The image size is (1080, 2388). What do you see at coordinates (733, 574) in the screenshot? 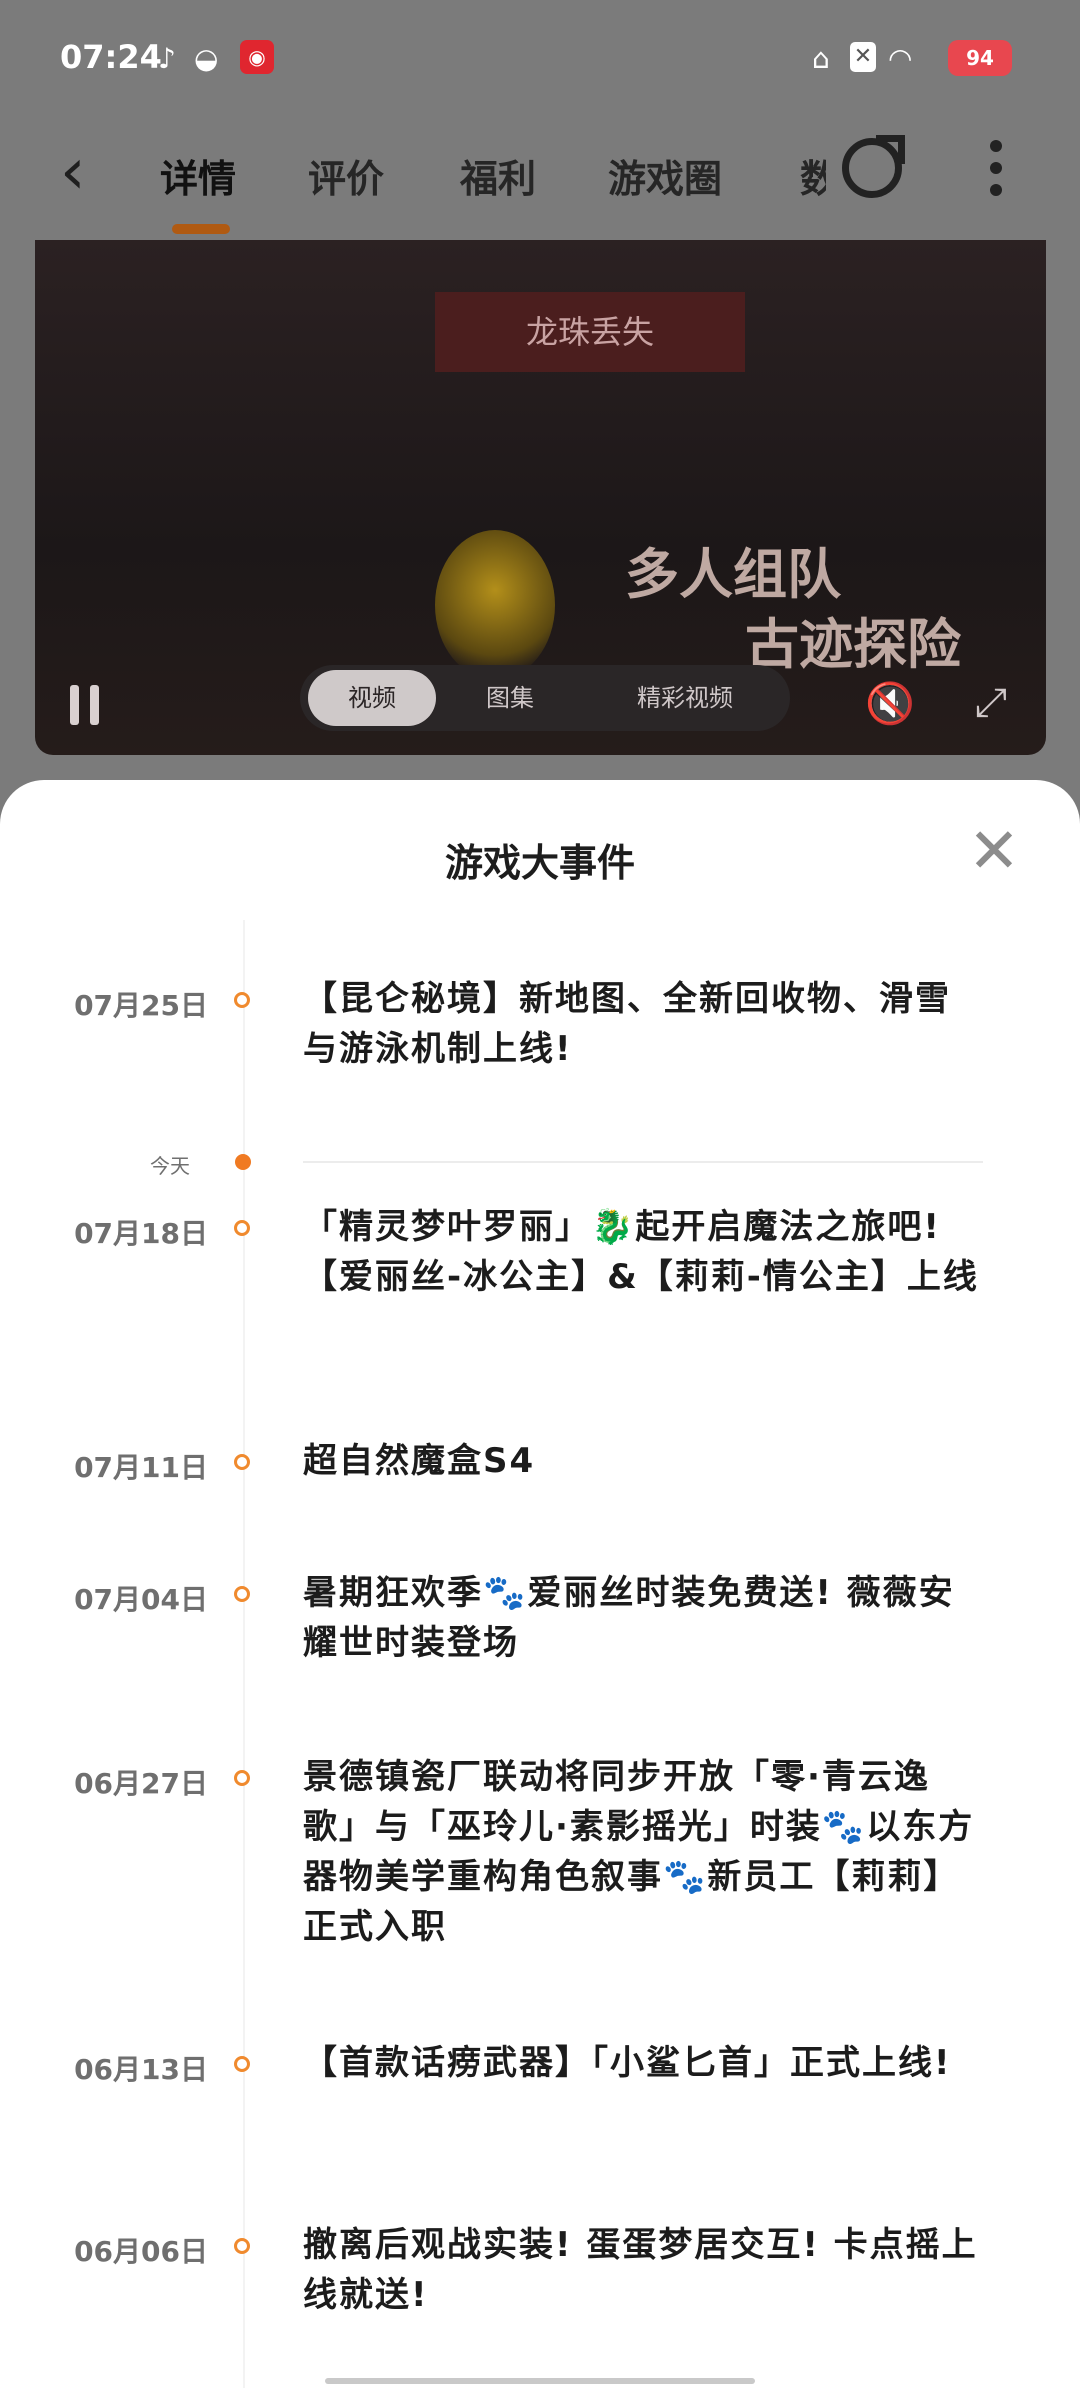
I see `video-promo-line1: 多人组队` at bounding box center [733, 574].